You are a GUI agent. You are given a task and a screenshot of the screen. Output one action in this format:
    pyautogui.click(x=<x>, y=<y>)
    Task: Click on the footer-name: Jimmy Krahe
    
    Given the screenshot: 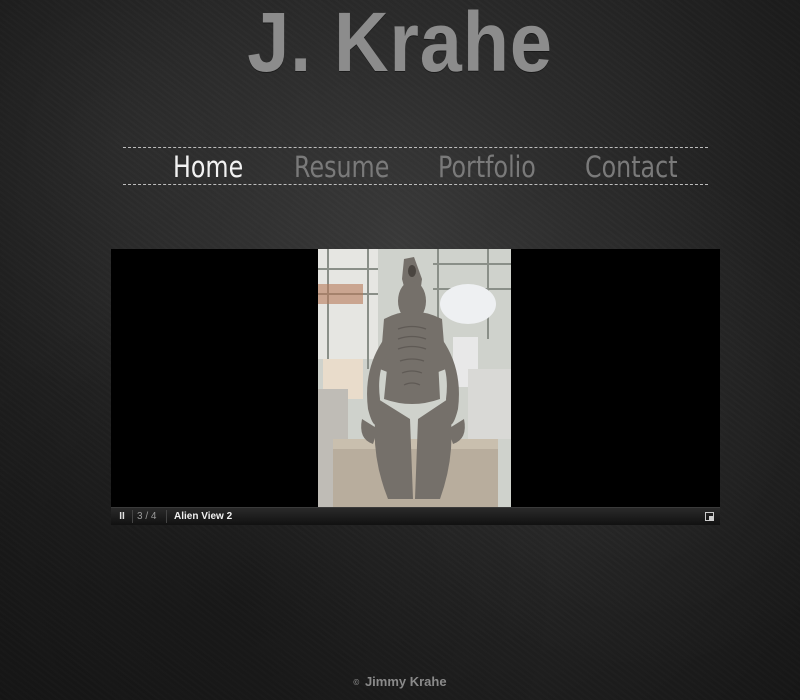 What is the action you would take?
    pyautogui.click(x=405, y=681)
    